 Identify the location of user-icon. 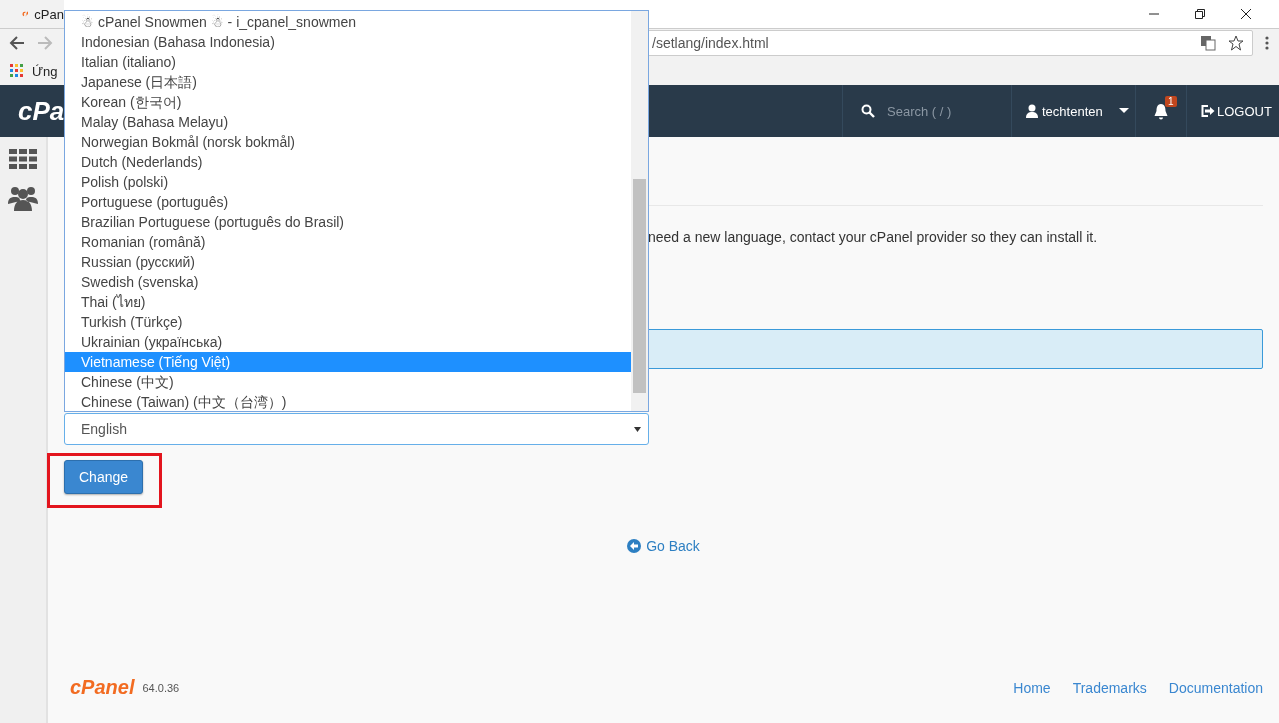
(1032, 111).